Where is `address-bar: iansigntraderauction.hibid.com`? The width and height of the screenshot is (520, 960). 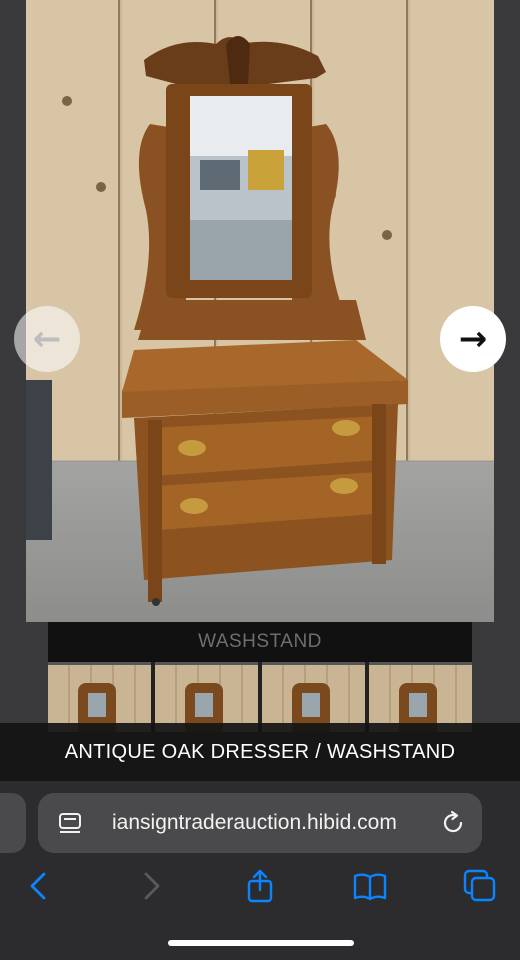 address-bar: iansigntraderauction.hibid.com is located at coordinates (260, 823).